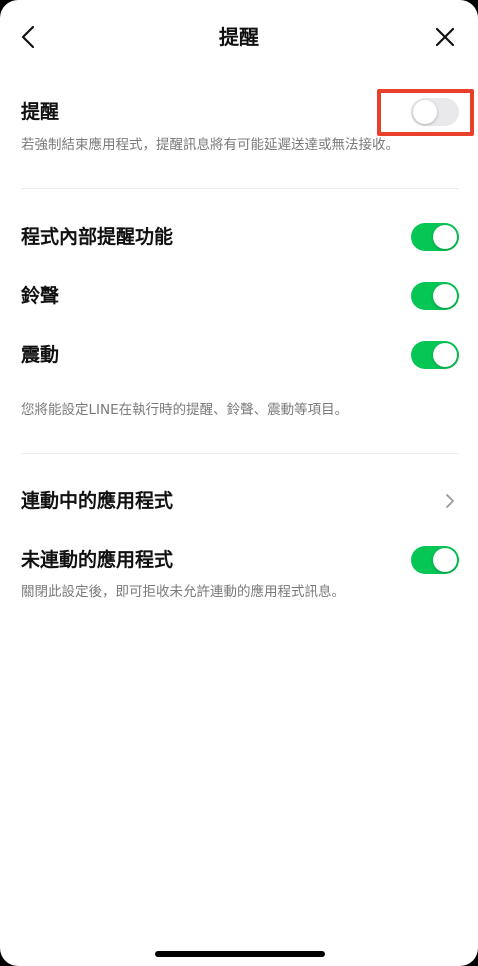 This screenshot has width=478, height=966. What do you see at coordinates (210, 145) in the screenshot?
I see `notifications-description: 若強制結束應用程式，提醒訊息將有可能延遲送達或無法接收。` at bounding box center [210, 145].